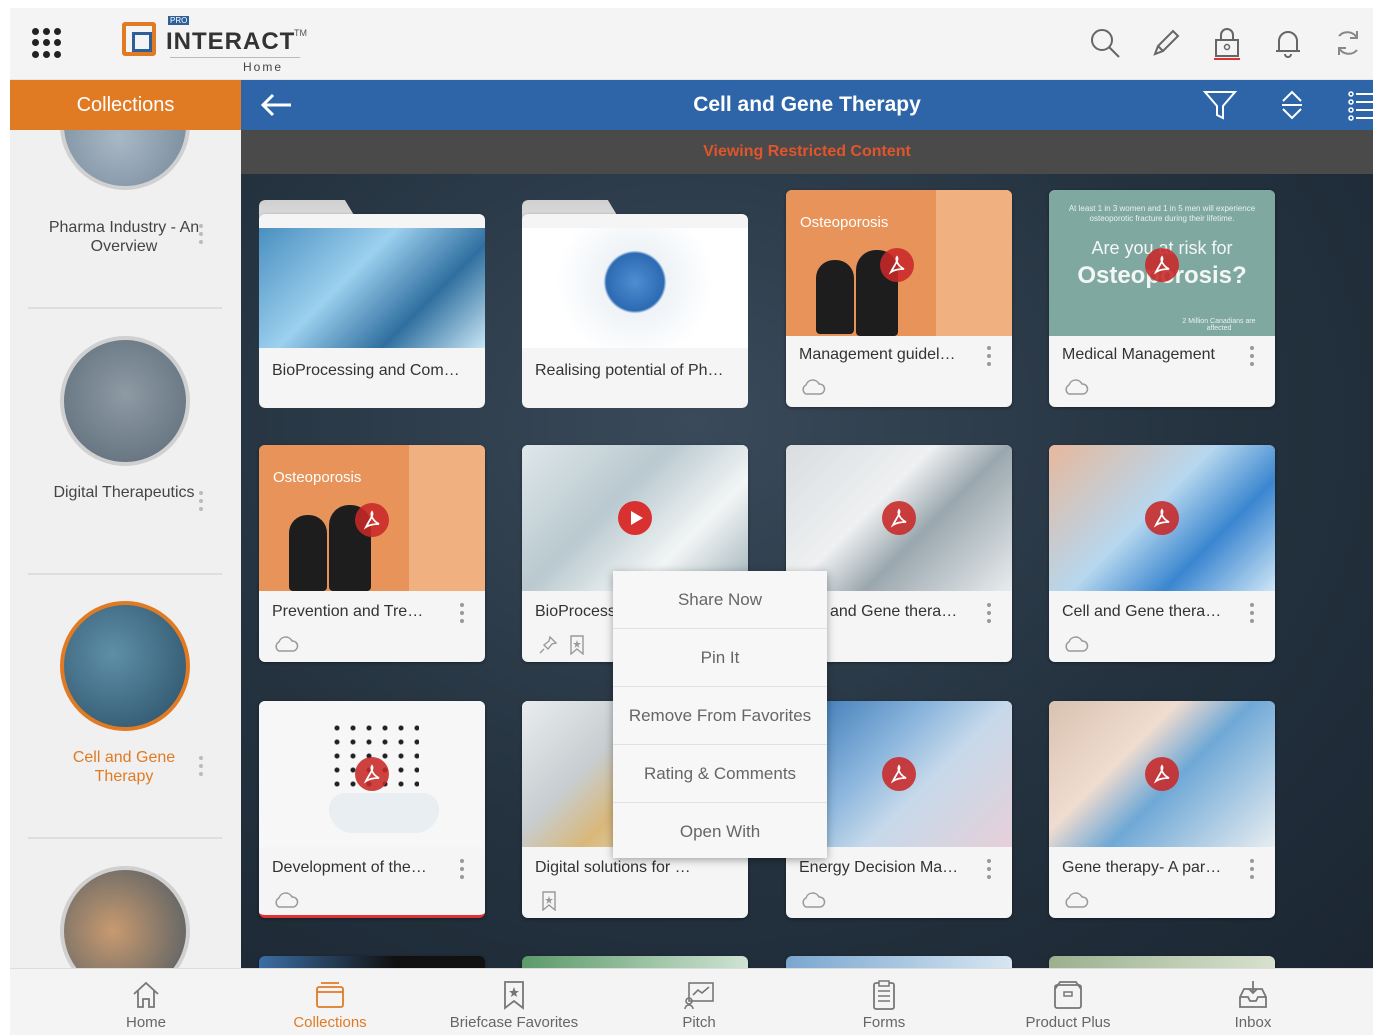 This screenshot has height=1035, width=1373. I want to click on collections-icon, so click(330, 995).